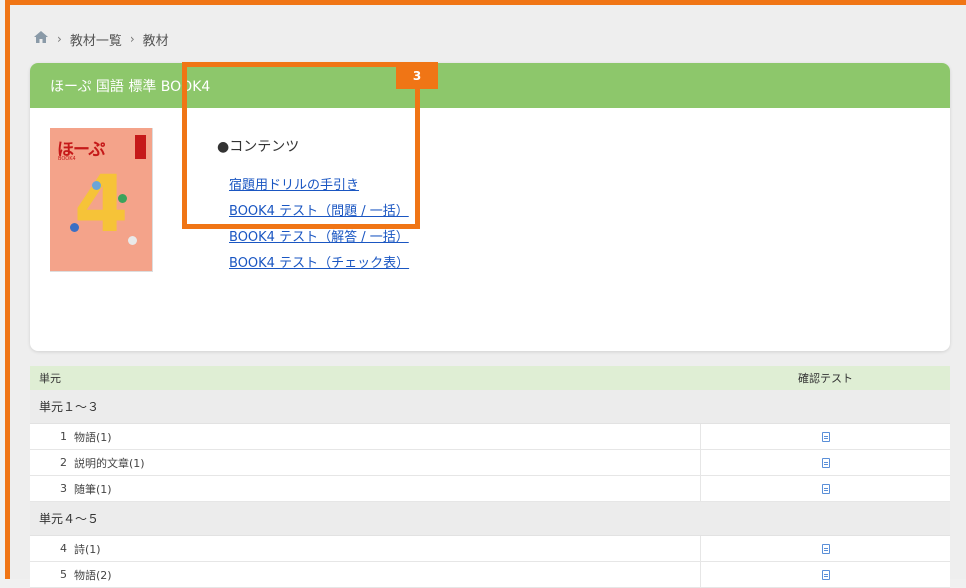 This screenshot has width=966, height=588. I want to click on cover-badge, so click(140, 147).